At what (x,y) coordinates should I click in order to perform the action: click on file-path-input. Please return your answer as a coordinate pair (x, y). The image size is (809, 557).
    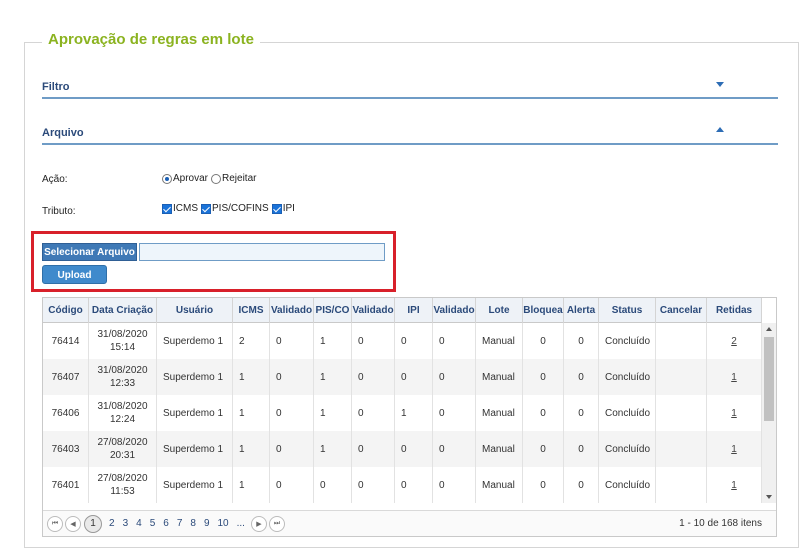
    Looking at the image, I should click on (262, 252).